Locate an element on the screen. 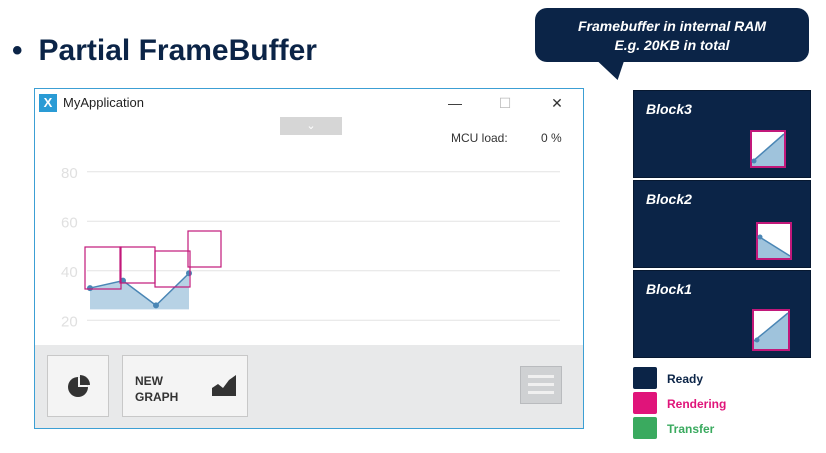 The height and width of the screenshot is (453, 826). legend-label-rendering: Rendering is located at coordinates (697, 404).